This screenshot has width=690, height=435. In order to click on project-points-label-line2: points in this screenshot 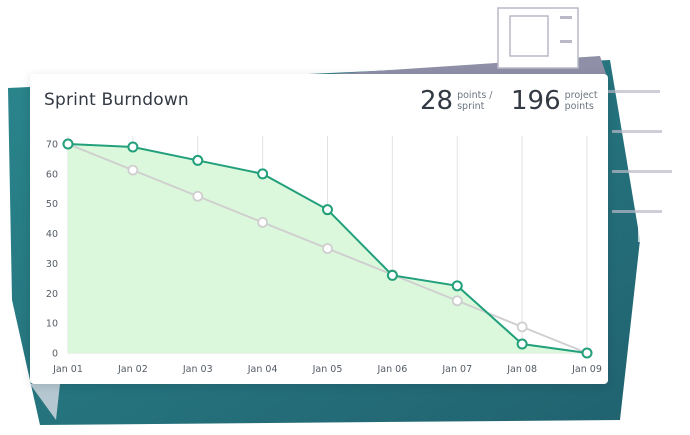, I will do `click(579, 106)`.